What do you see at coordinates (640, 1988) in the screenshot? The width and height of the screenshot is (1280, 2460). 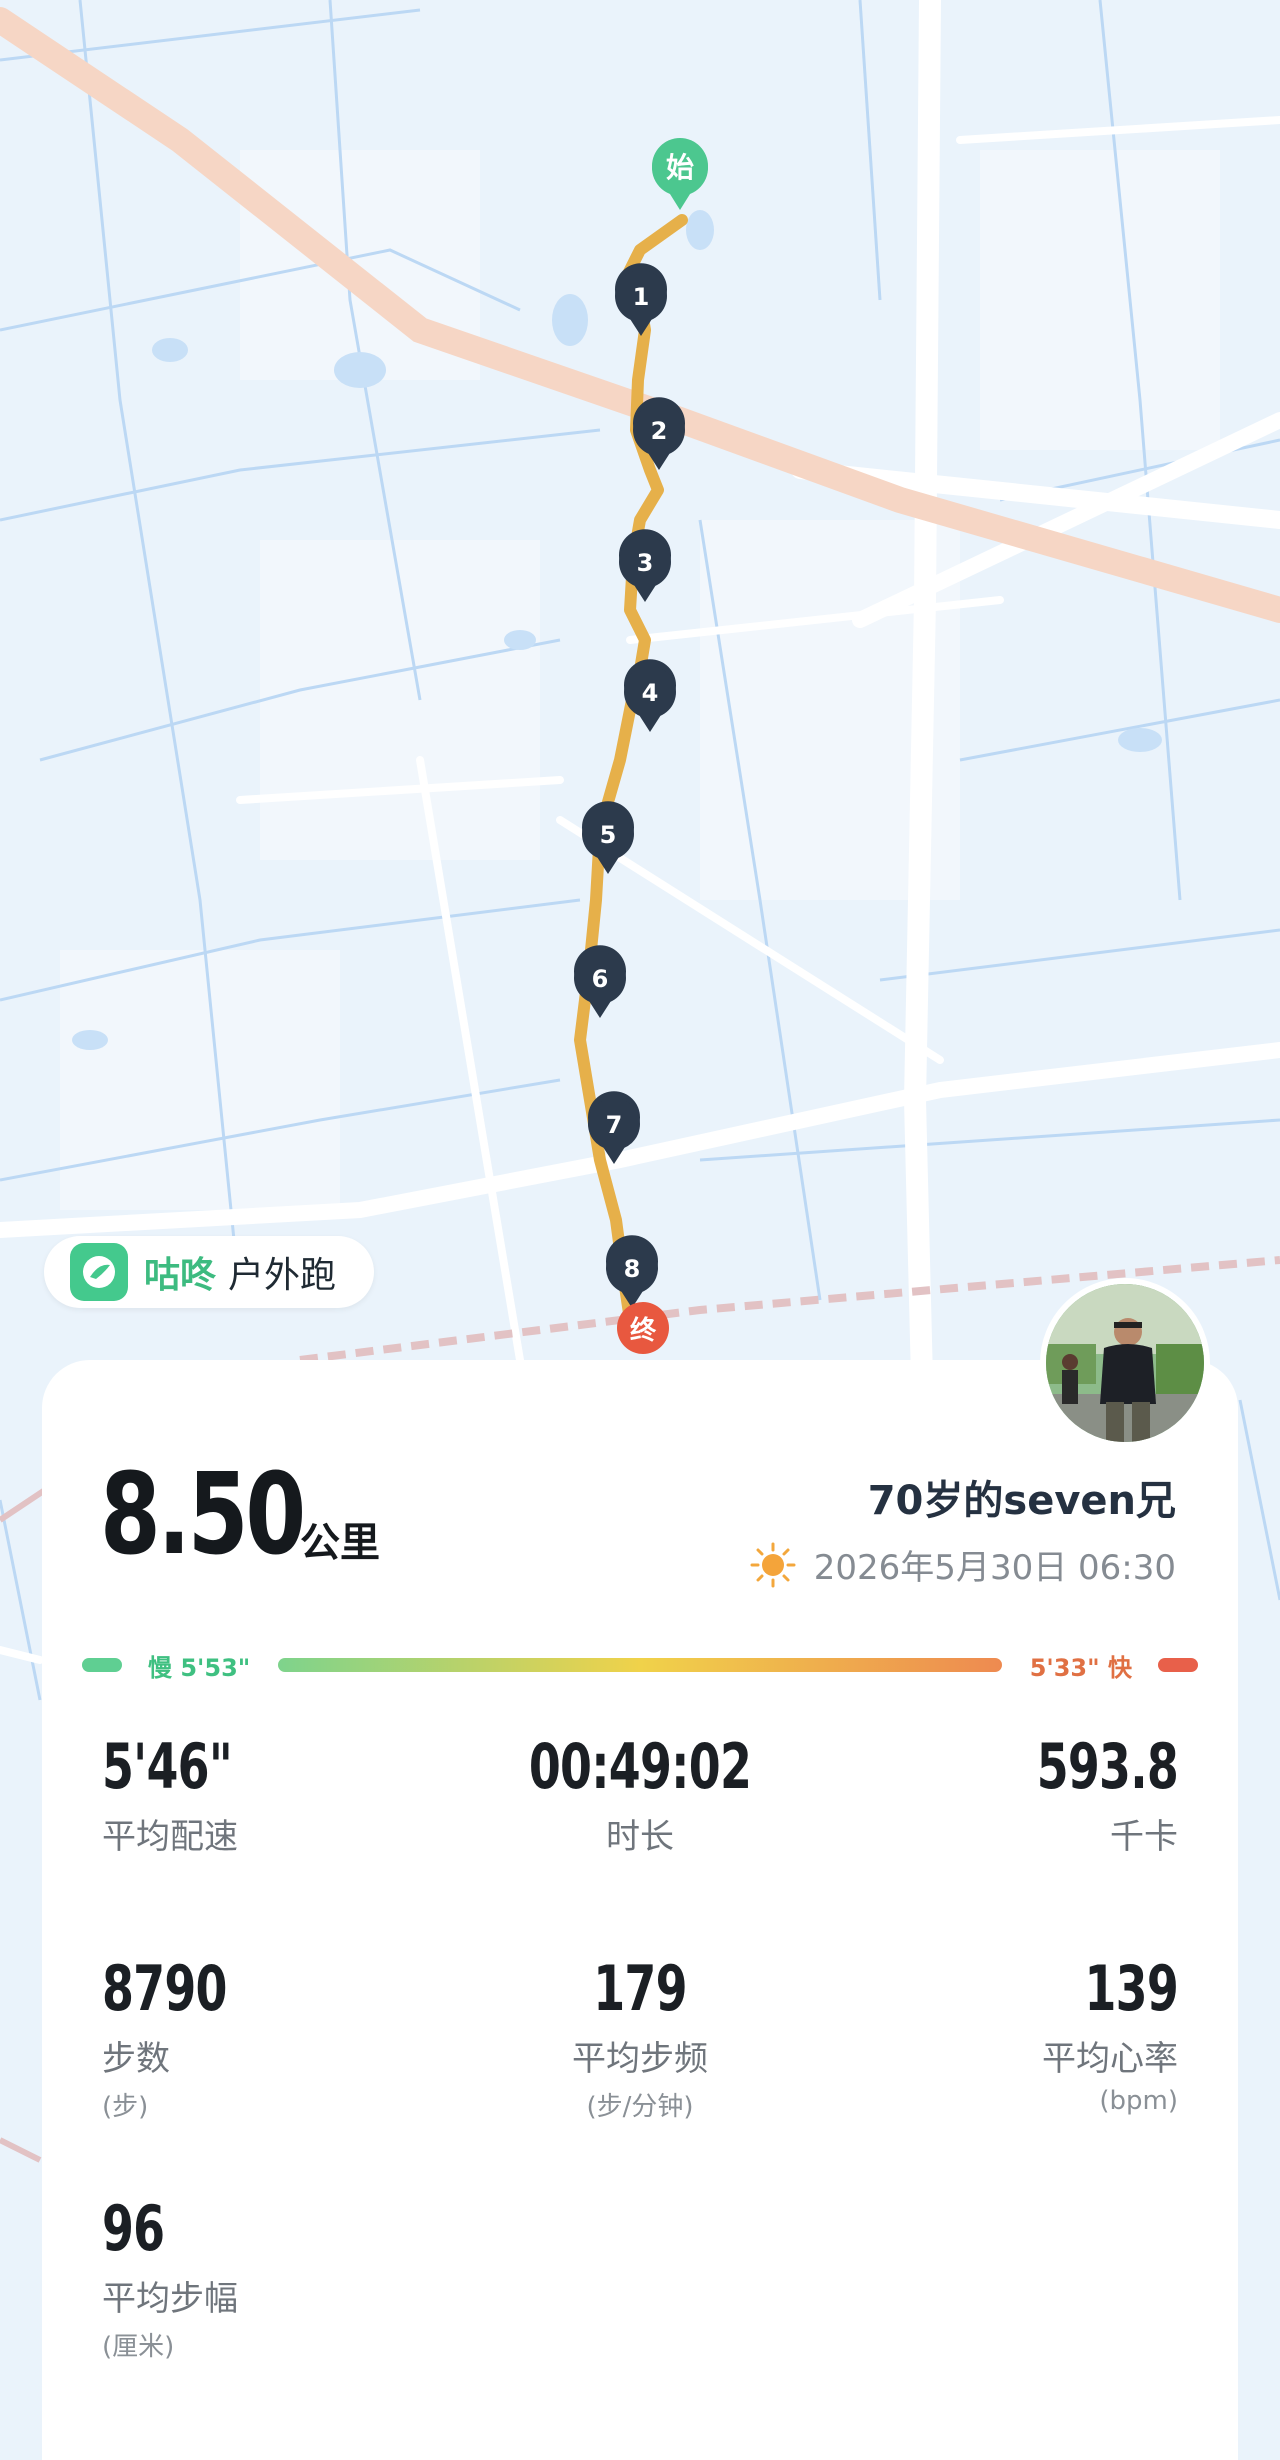 I see `stat-value: 179` at bounding box center [640, 1988].